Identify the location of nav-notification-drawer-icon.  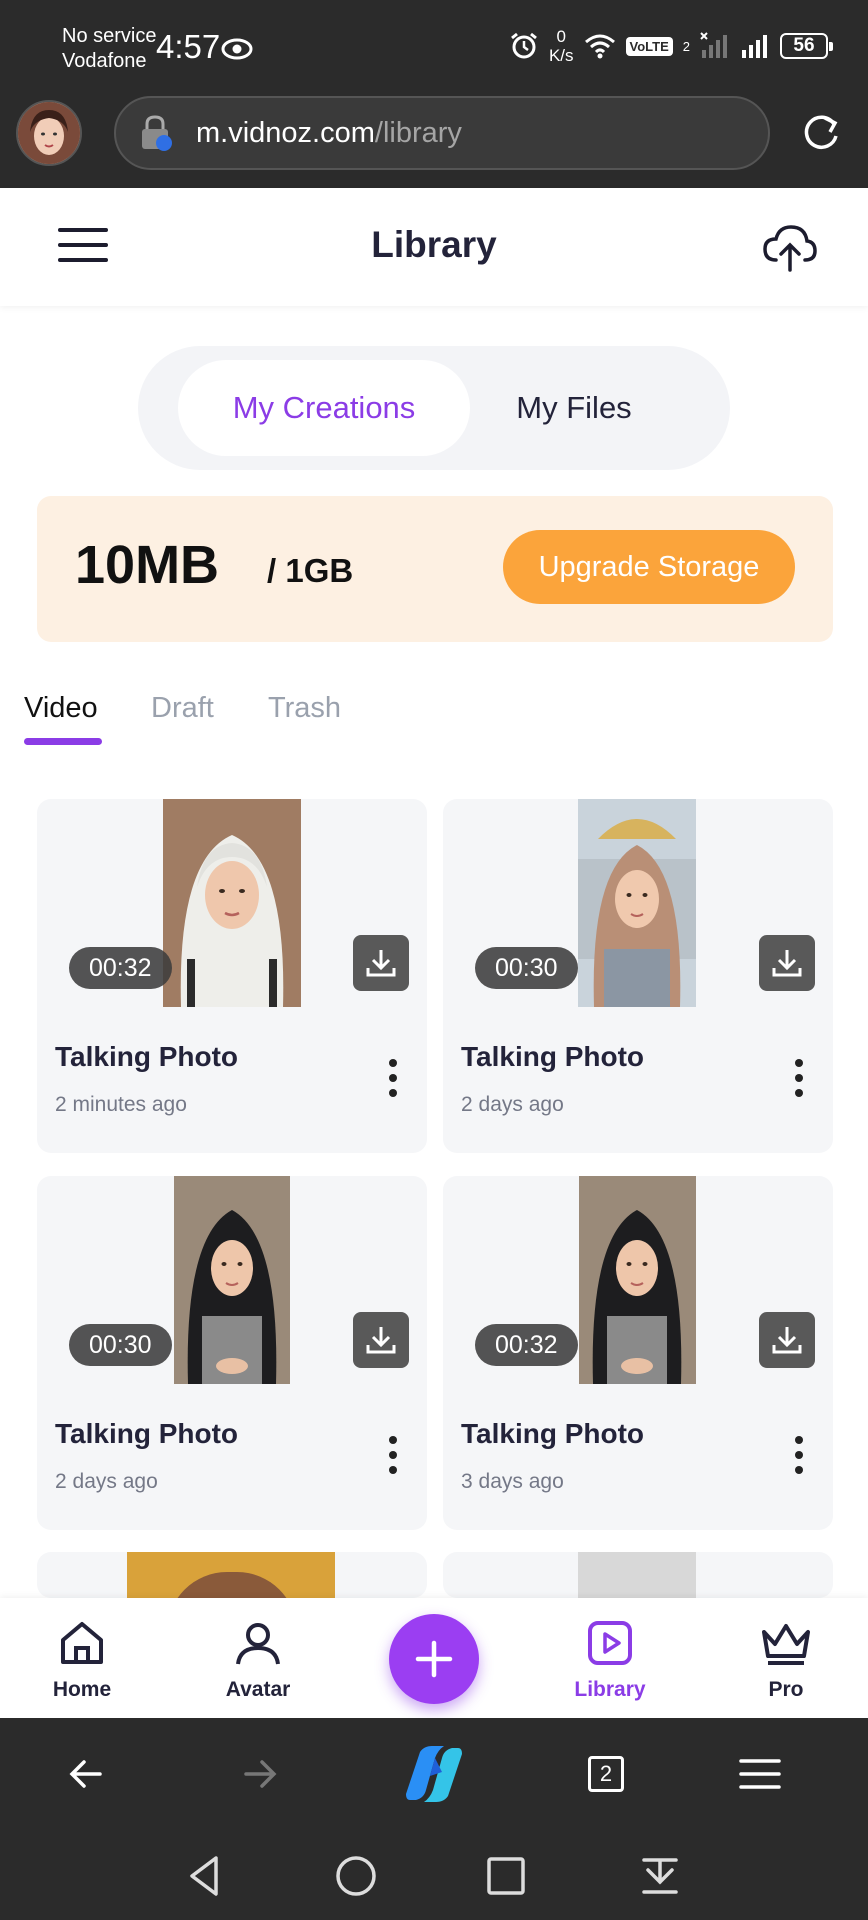
(660, 1876).